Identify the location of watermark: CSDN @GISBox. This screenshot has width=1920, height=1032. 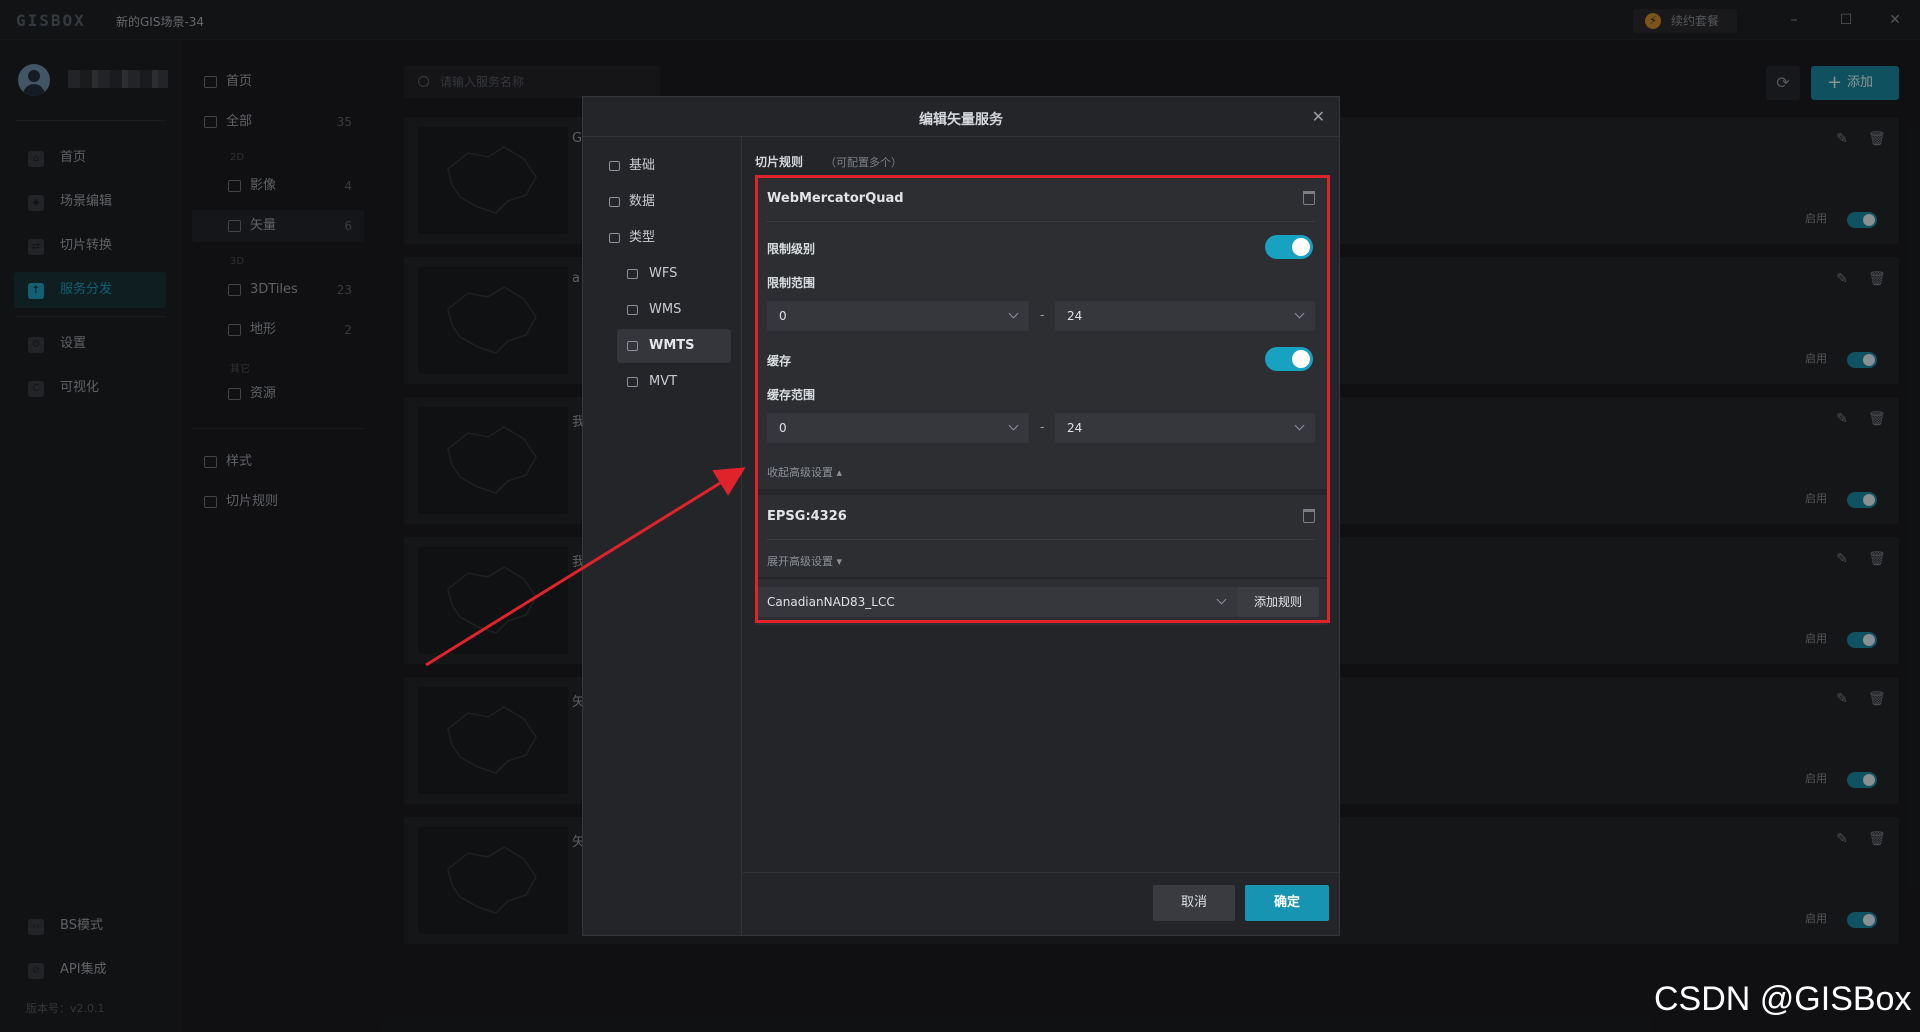
(1783, 999).